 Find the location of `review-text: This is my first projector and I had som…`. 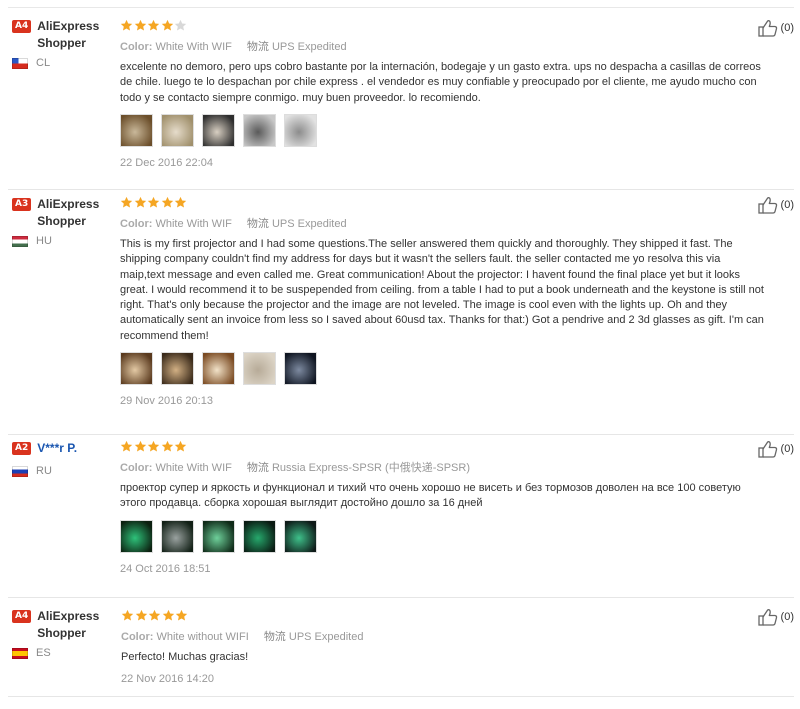

review-text: This is my first projector and I had som… is located at coordinates (442, 290).